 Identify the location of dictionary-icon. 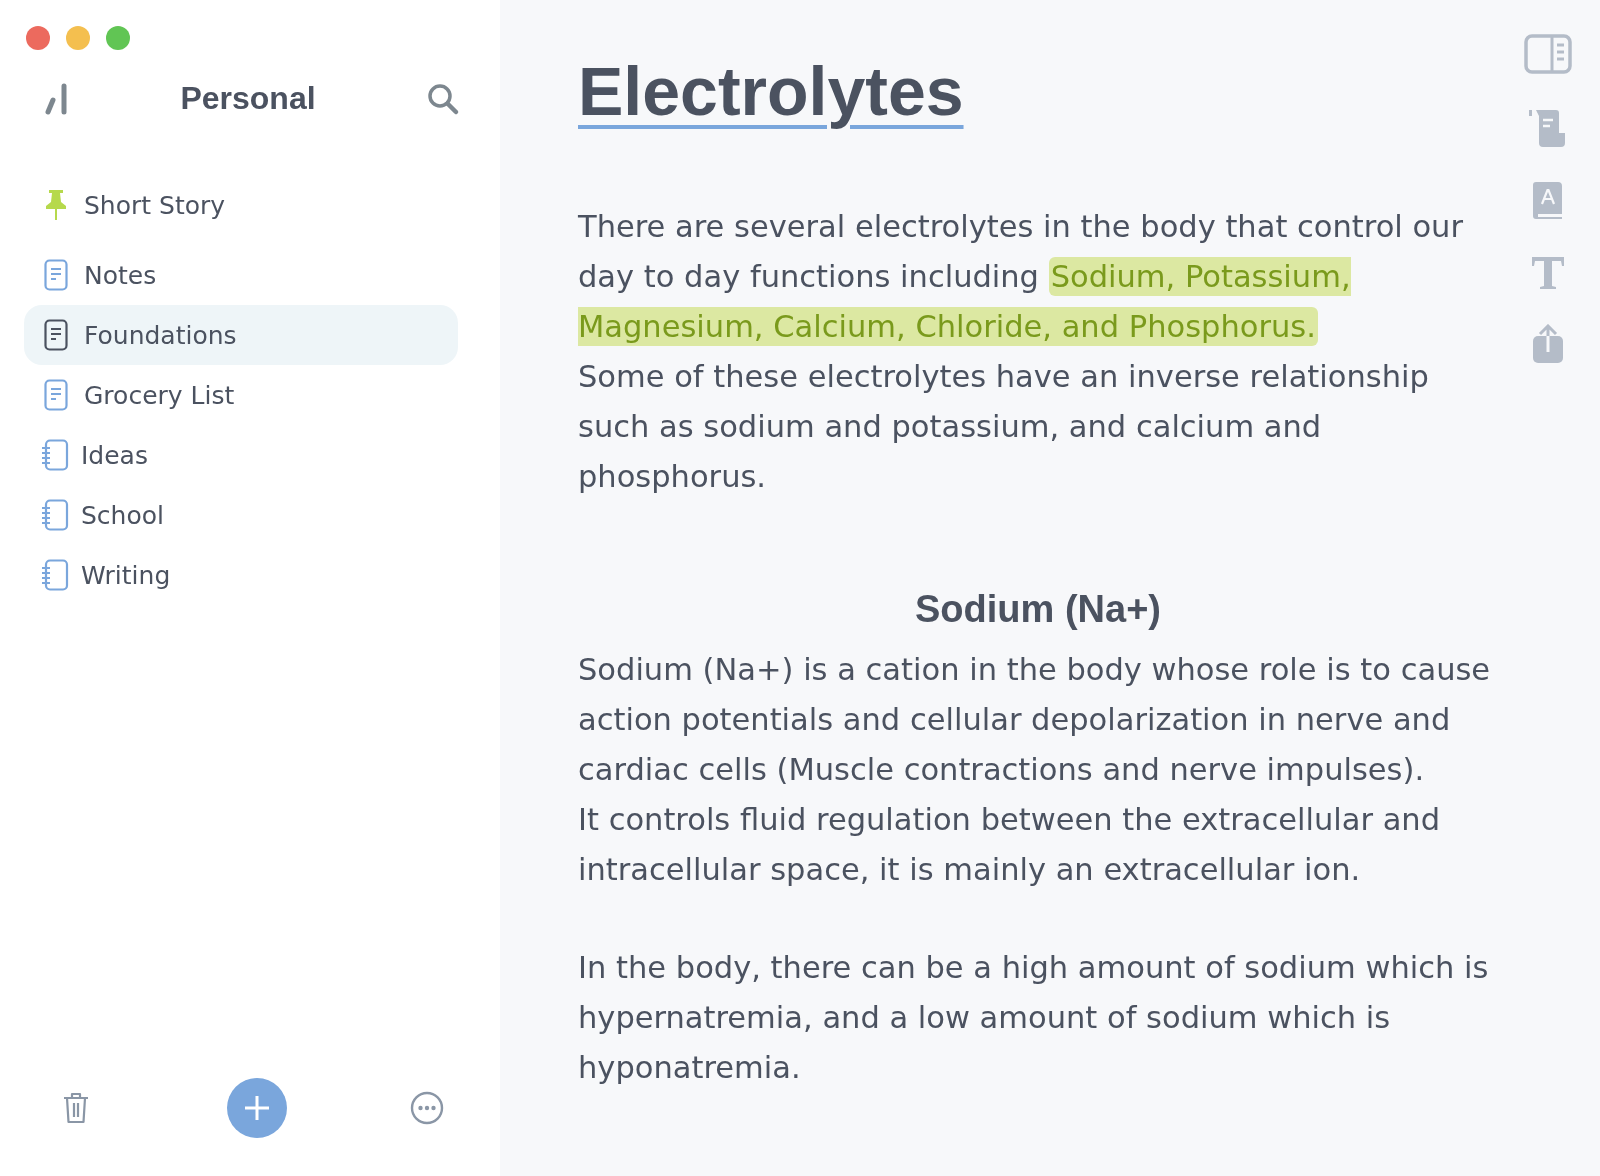
(1548, 202).